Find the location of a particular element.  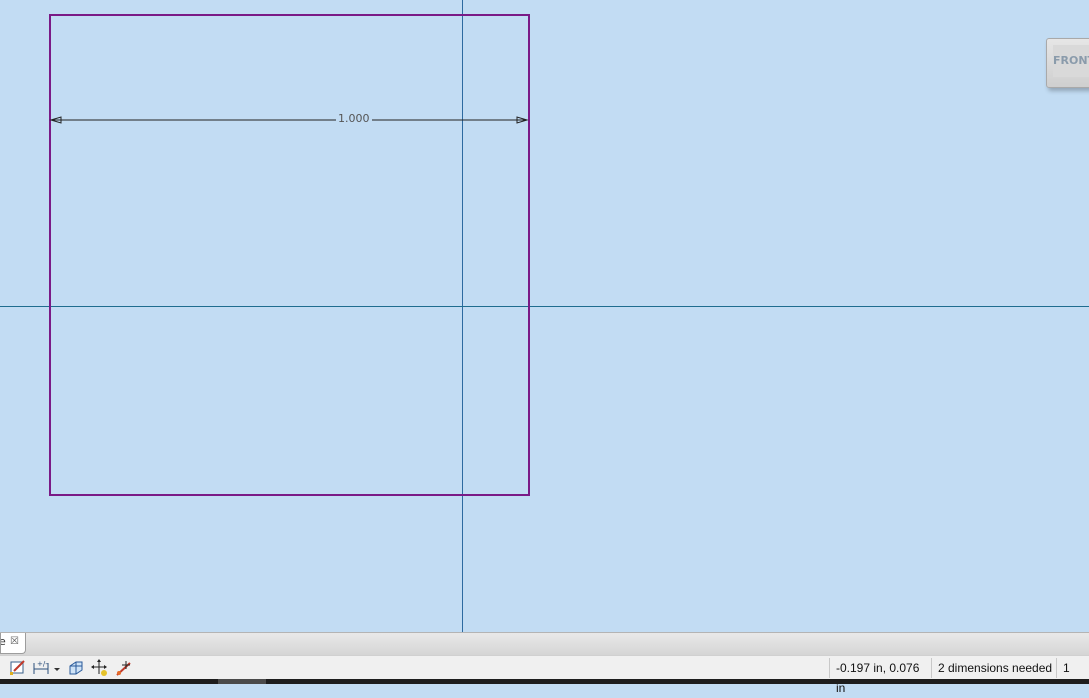

taskbar-strip is located at coordinates (544, 681).